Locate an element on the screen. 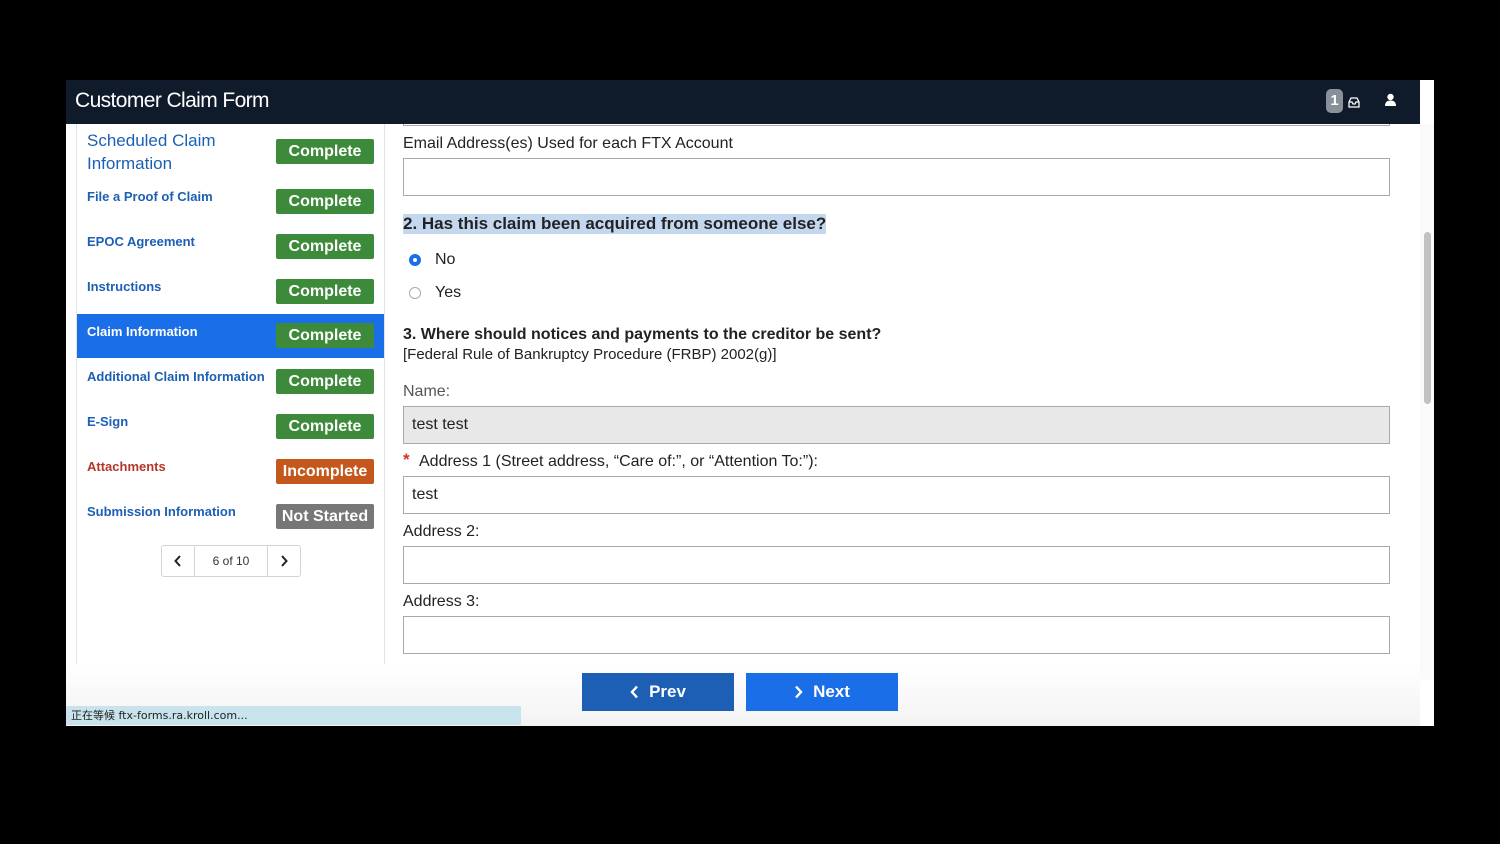  radio-yes: Yes is located at coordinates (435, 293).